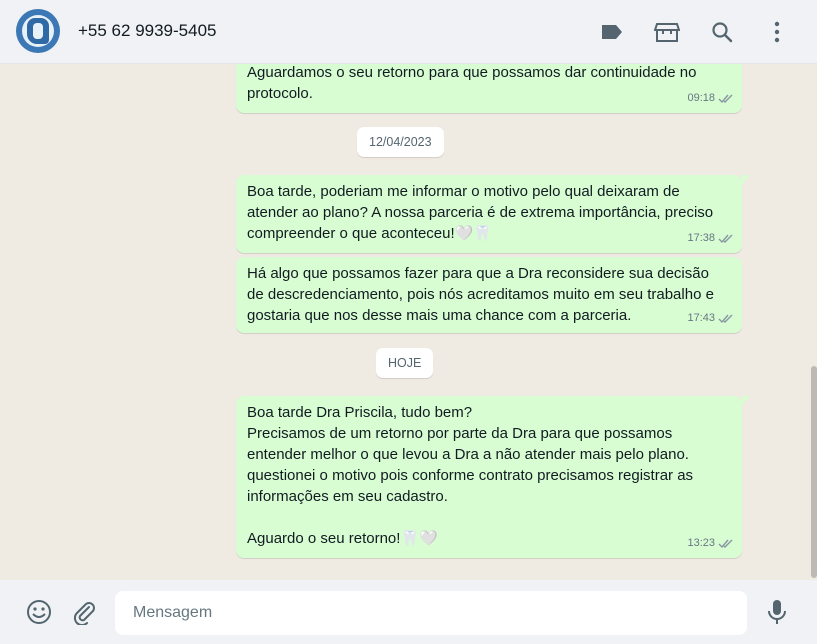 This screenshot has width=817, height=644. Describe the element at coordinates (400, 142) in the screenshot. I see `date-separator: 12/04/2023` at that location.